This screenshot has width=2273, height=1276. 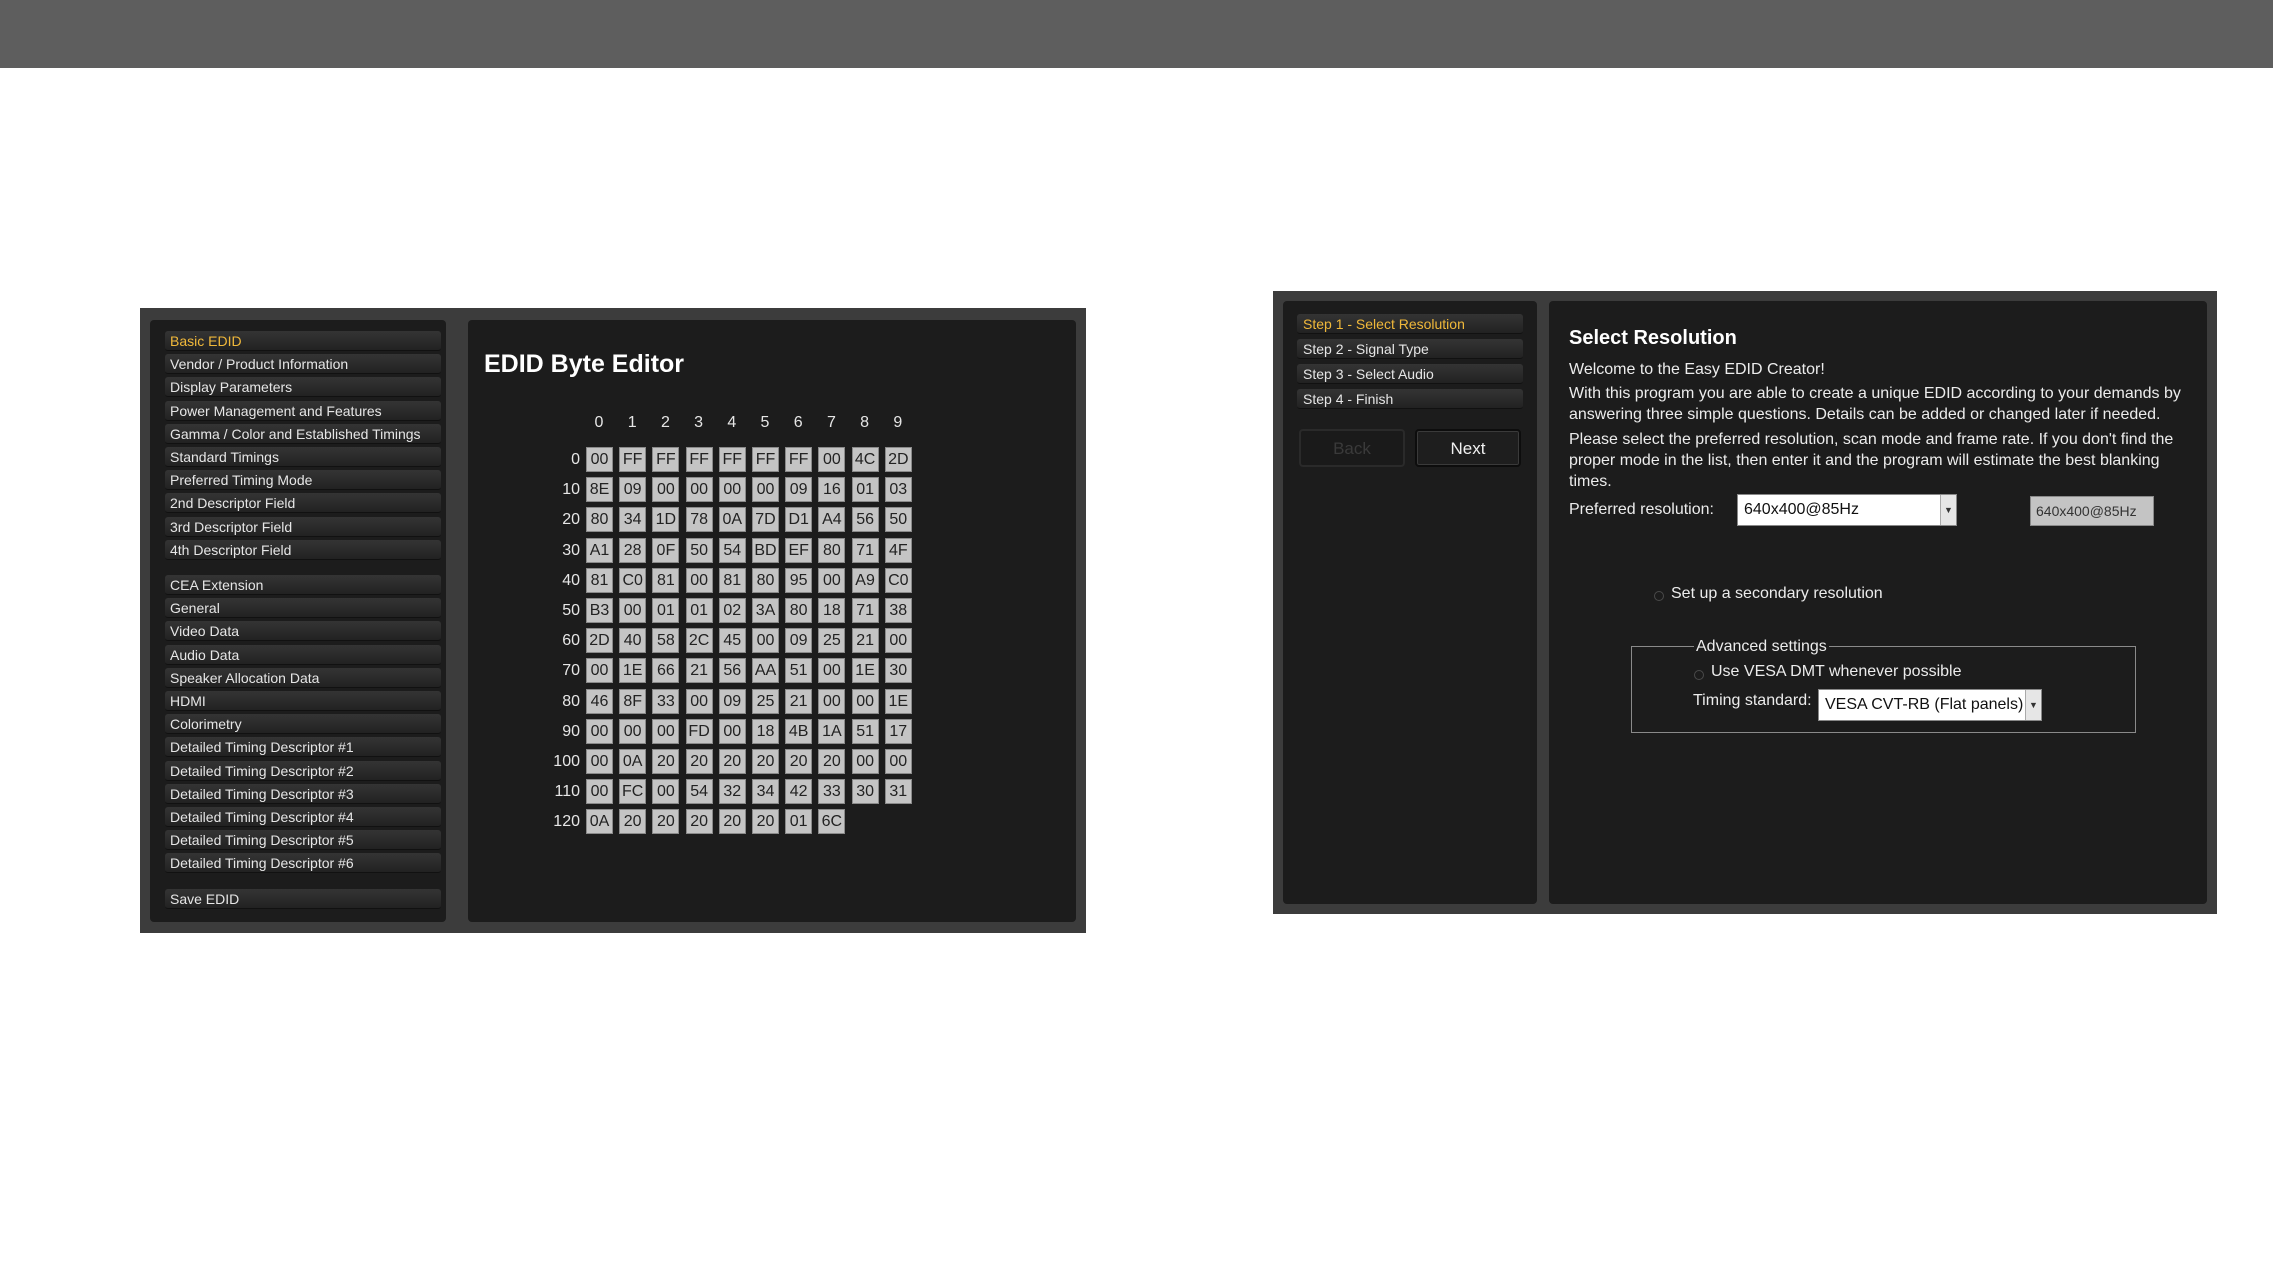 I want to click on nav-item-2nd-descriptor-field: 2nd Descriptor Field, so click(x=303, y=503).